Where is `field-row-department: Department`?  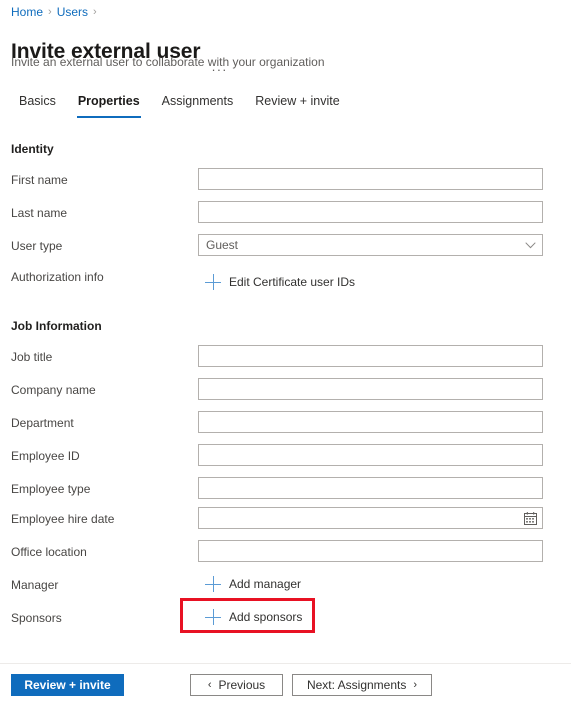
field-row-department: Department is located at coordinates (285, 423).